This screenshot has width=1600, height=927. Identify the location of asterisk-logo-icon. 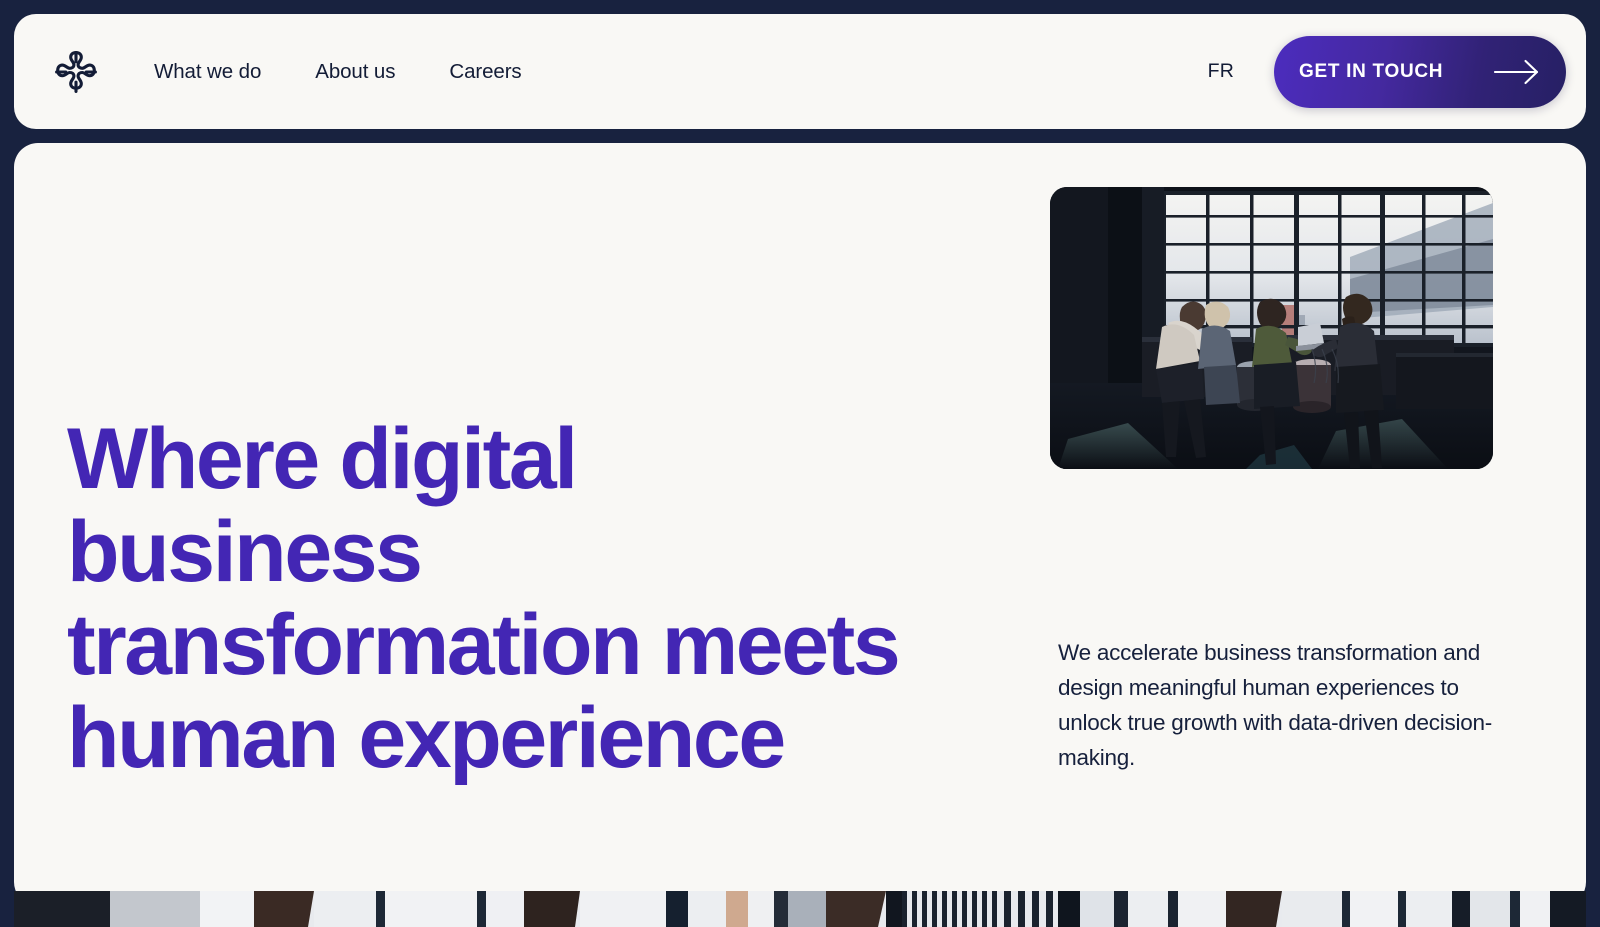
(76, 72).